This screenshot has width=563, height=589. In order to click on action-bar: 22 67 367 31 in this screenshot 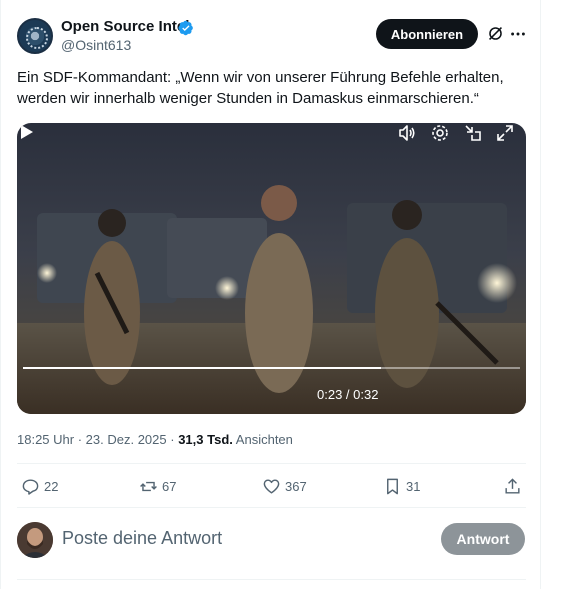, I will do `click(271, 486)`.